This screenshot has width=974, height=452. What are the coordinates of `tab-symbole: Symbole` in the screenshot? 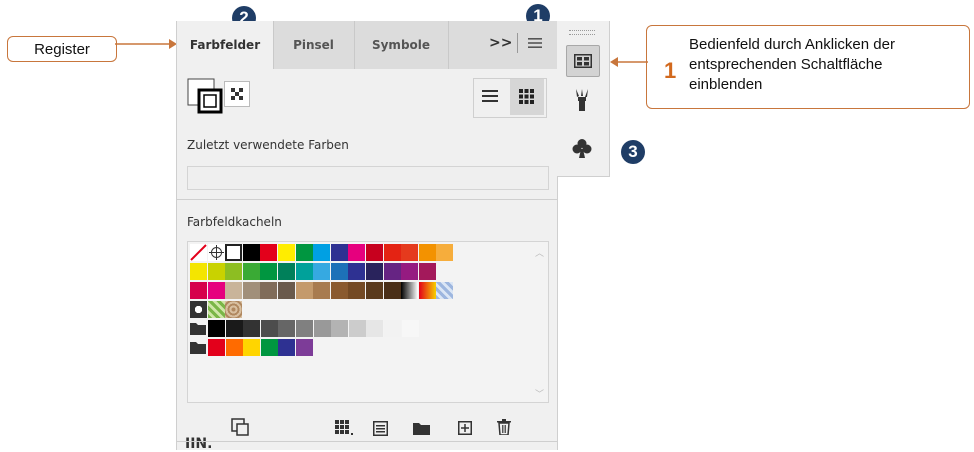 It's located at (401, 45).